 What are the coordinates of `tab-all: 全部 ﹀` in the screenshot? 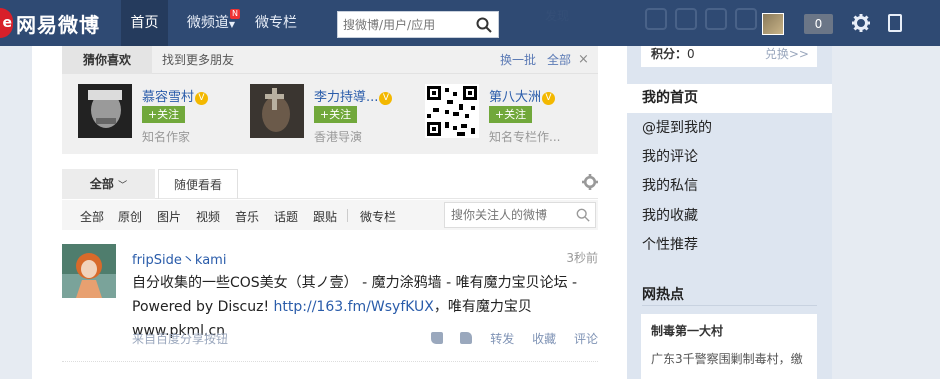 It's located at (108, 184).